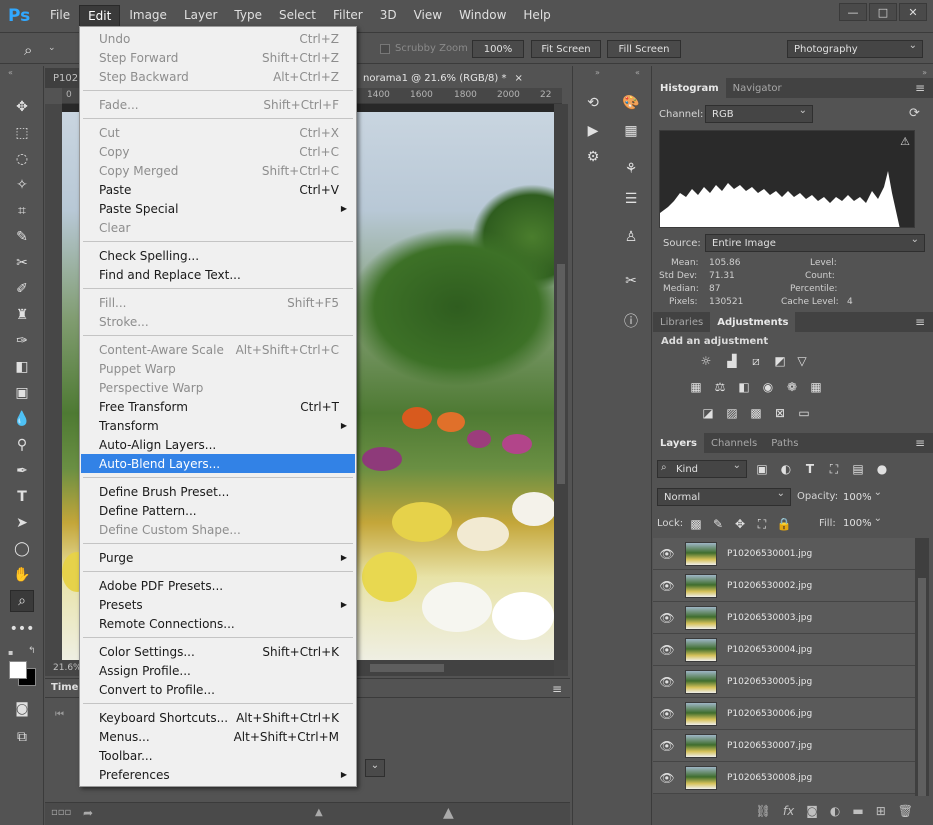 The width and height of the screenshot is (933, 825). Describe the element at coordinates (862, 522) in the screenshot. I see `fill-field: 100%` at that location.